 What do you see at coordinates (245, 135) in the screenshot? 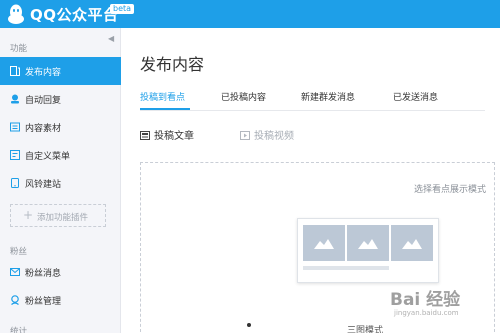
I see `video-icon` at bounding box center [245, 135].